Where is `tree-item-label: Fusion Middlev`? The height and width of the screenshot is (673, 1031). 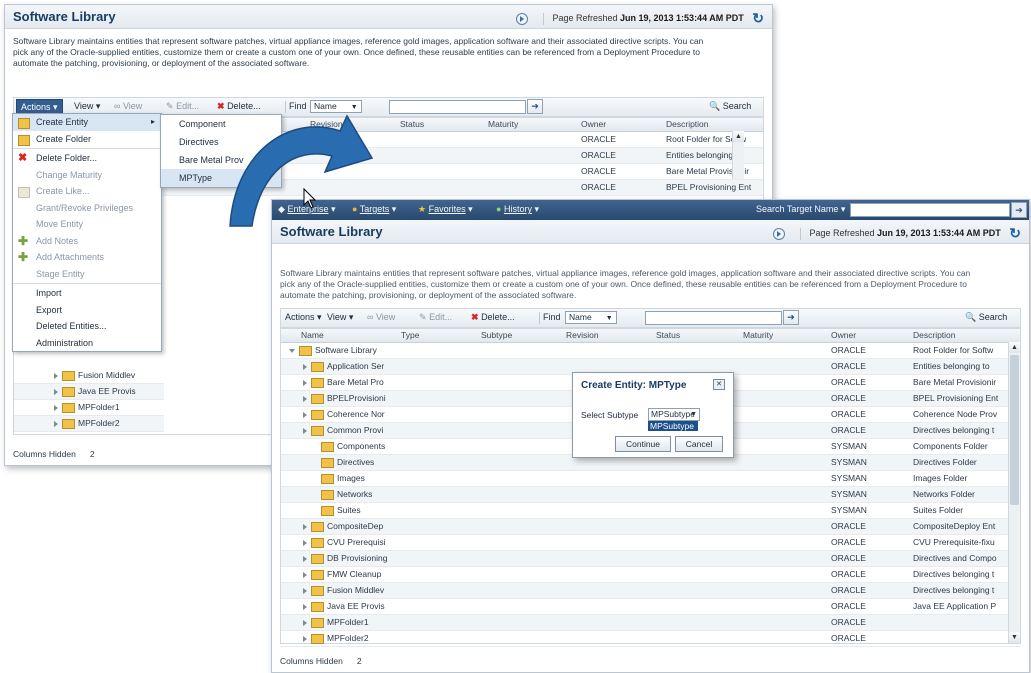 tree-item-label: Fusion Middlev is located at coordinates (107, 375).